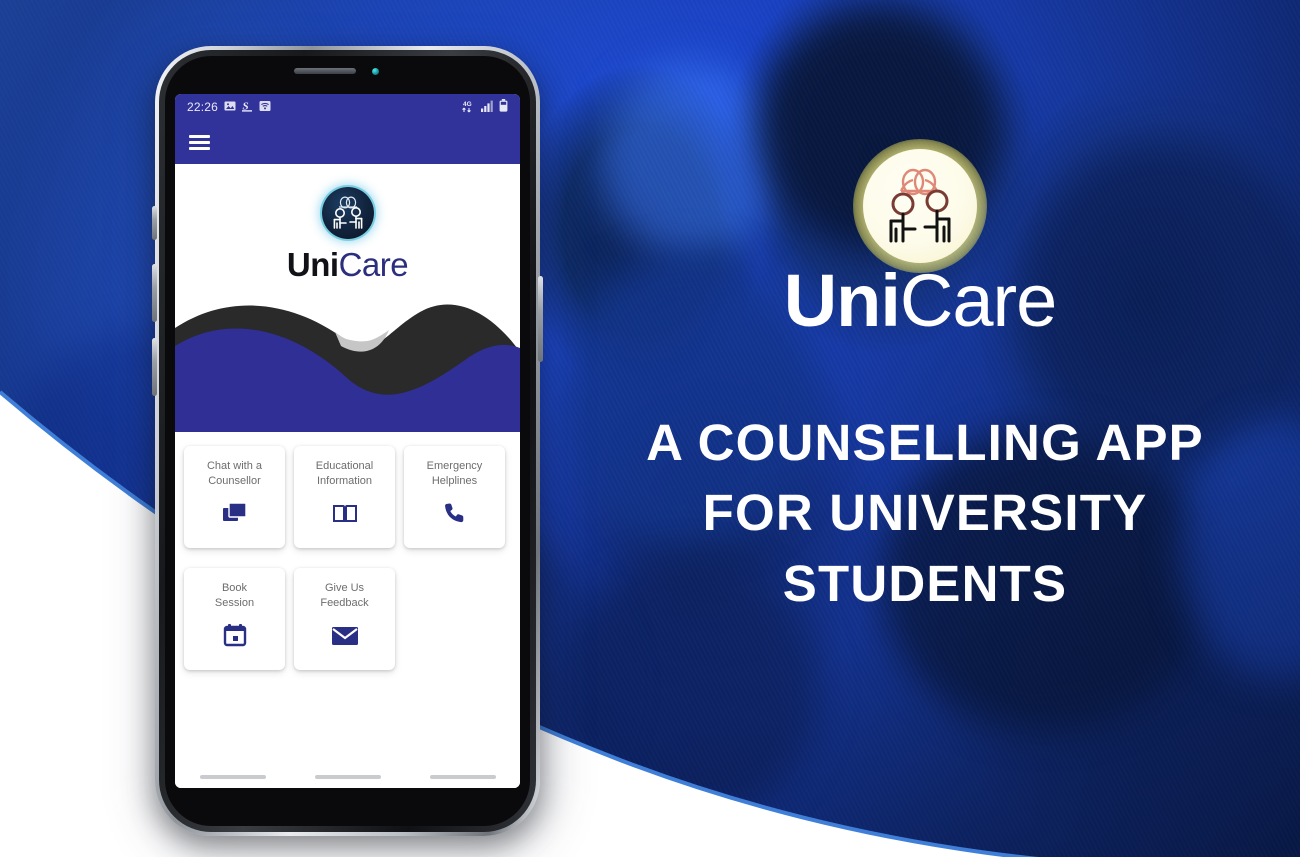  What do you see at coordinates (324, 71) in the screenshot?
I see `earpiece-speaker` at bounding box center [324, 71].